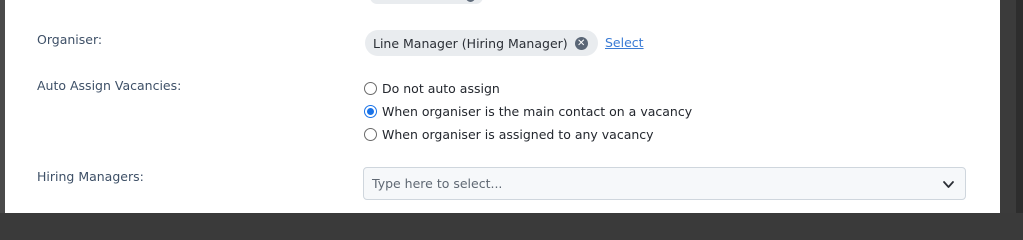 The width and height of the screenshot is (1023, 240). Describe the element at coordinates (70, 39) in the screenshot. I see `organiser-label: Organiser:` at that location.